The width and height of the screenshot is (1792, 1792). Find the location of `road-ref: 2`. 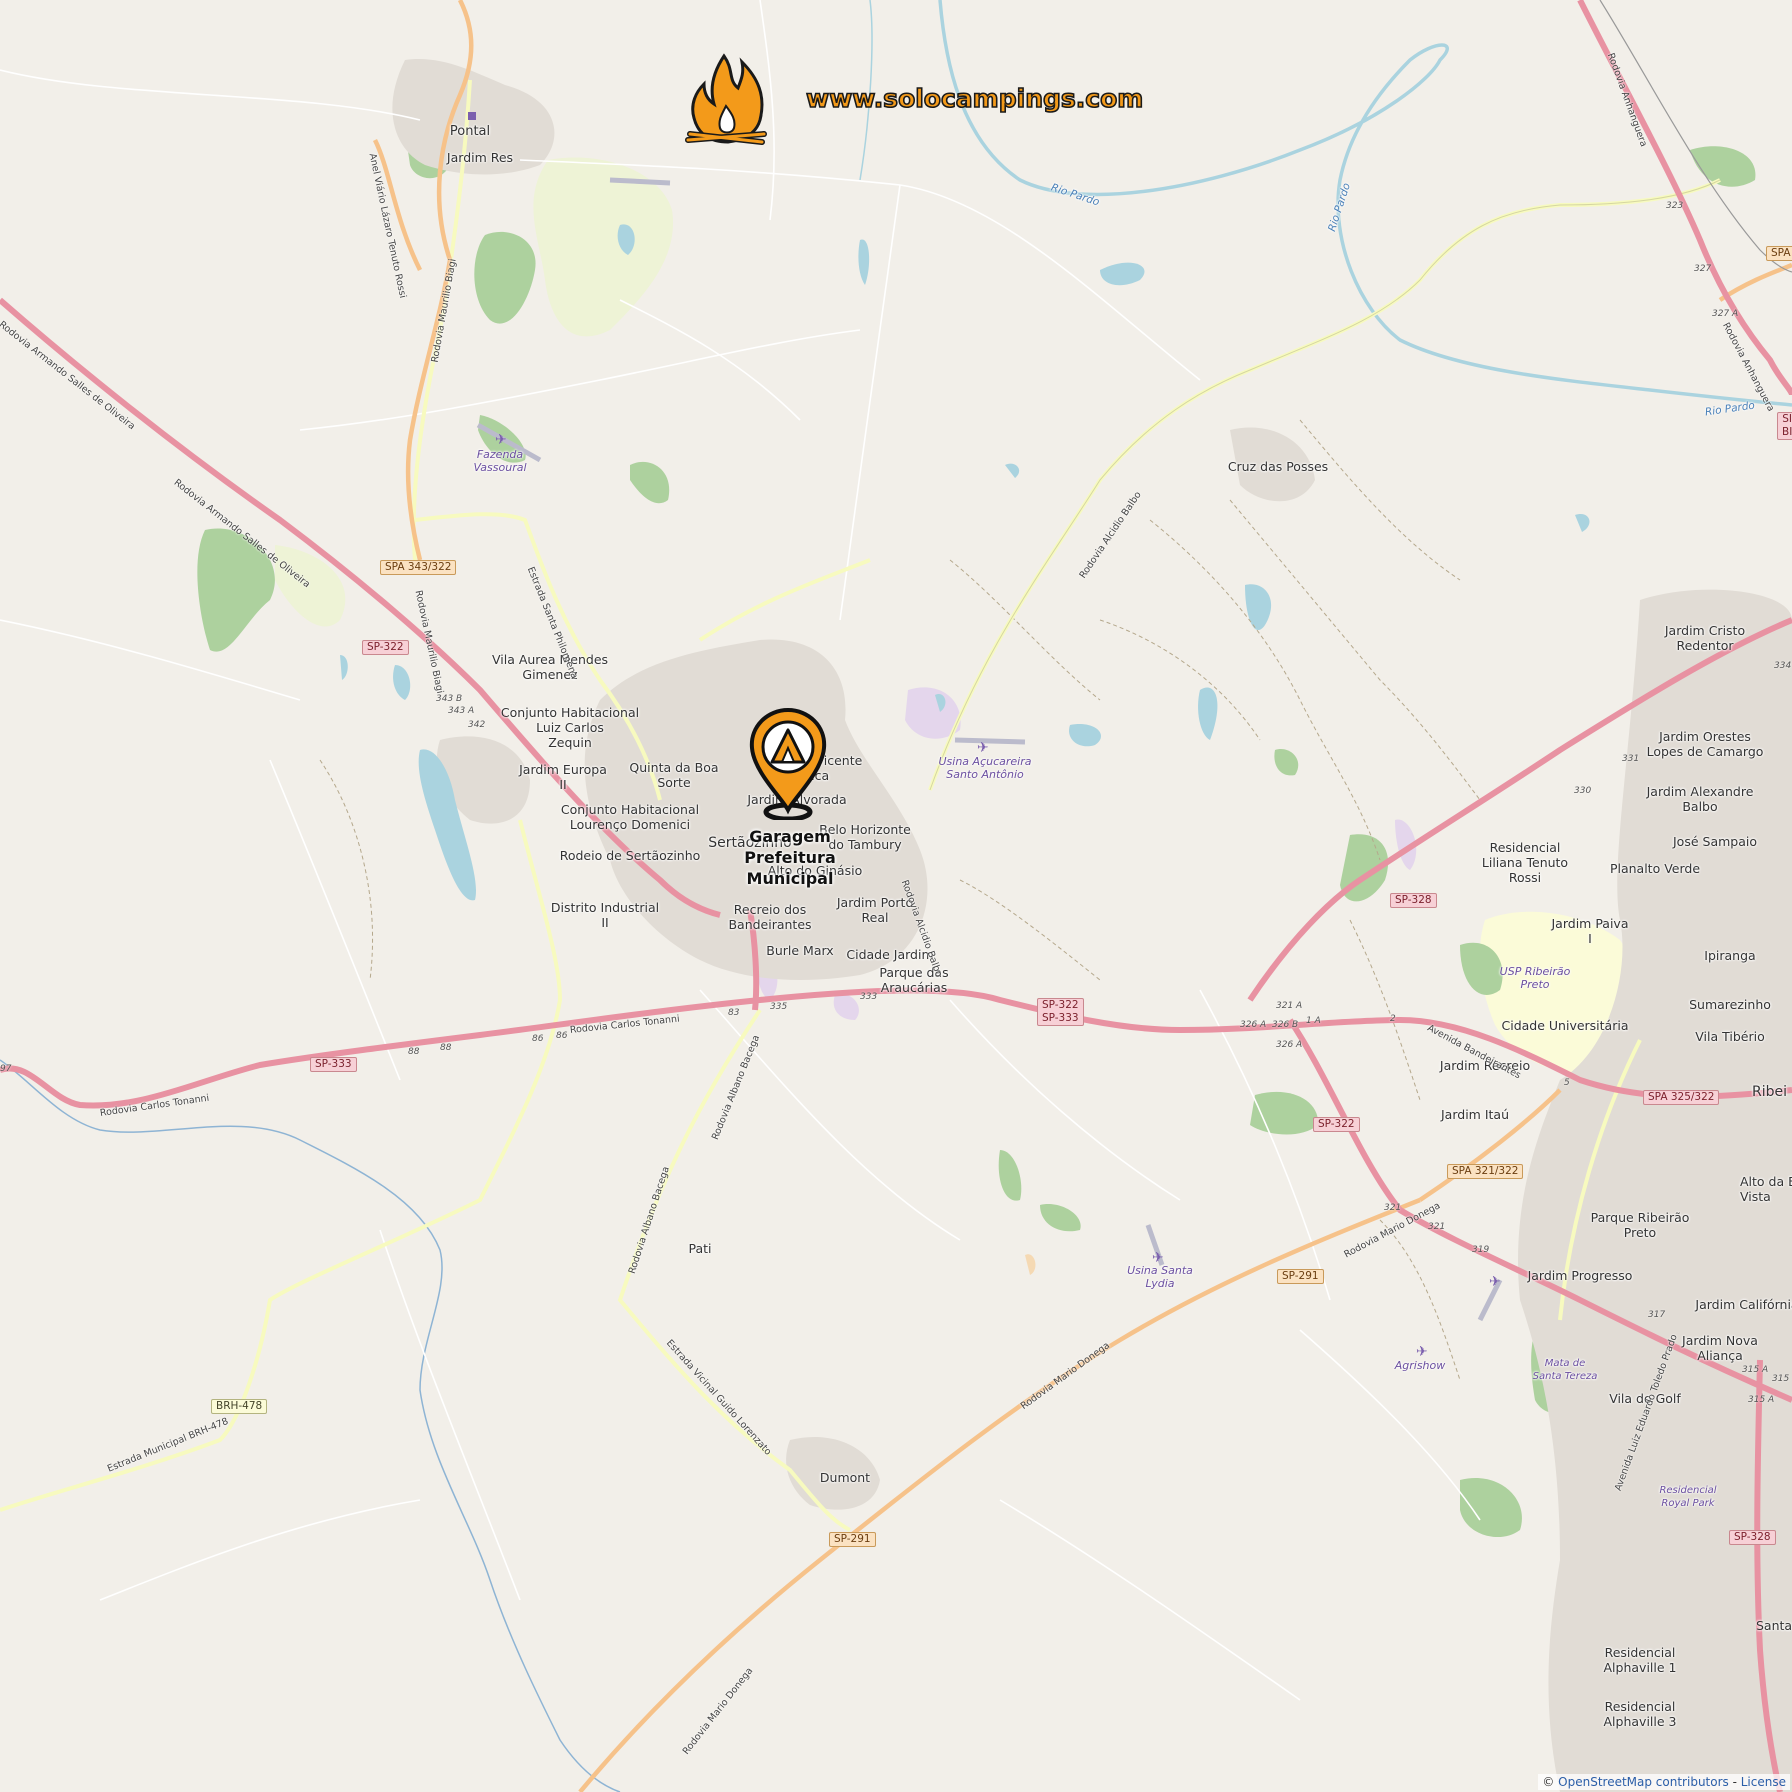

road-ref: 2 is located at coordinates (1393, 1019).